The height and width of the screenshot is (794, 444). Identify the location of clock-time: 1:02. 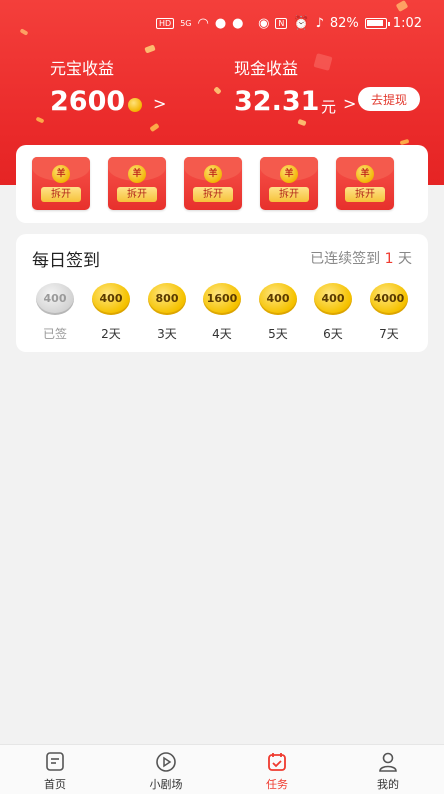
(407, 23).